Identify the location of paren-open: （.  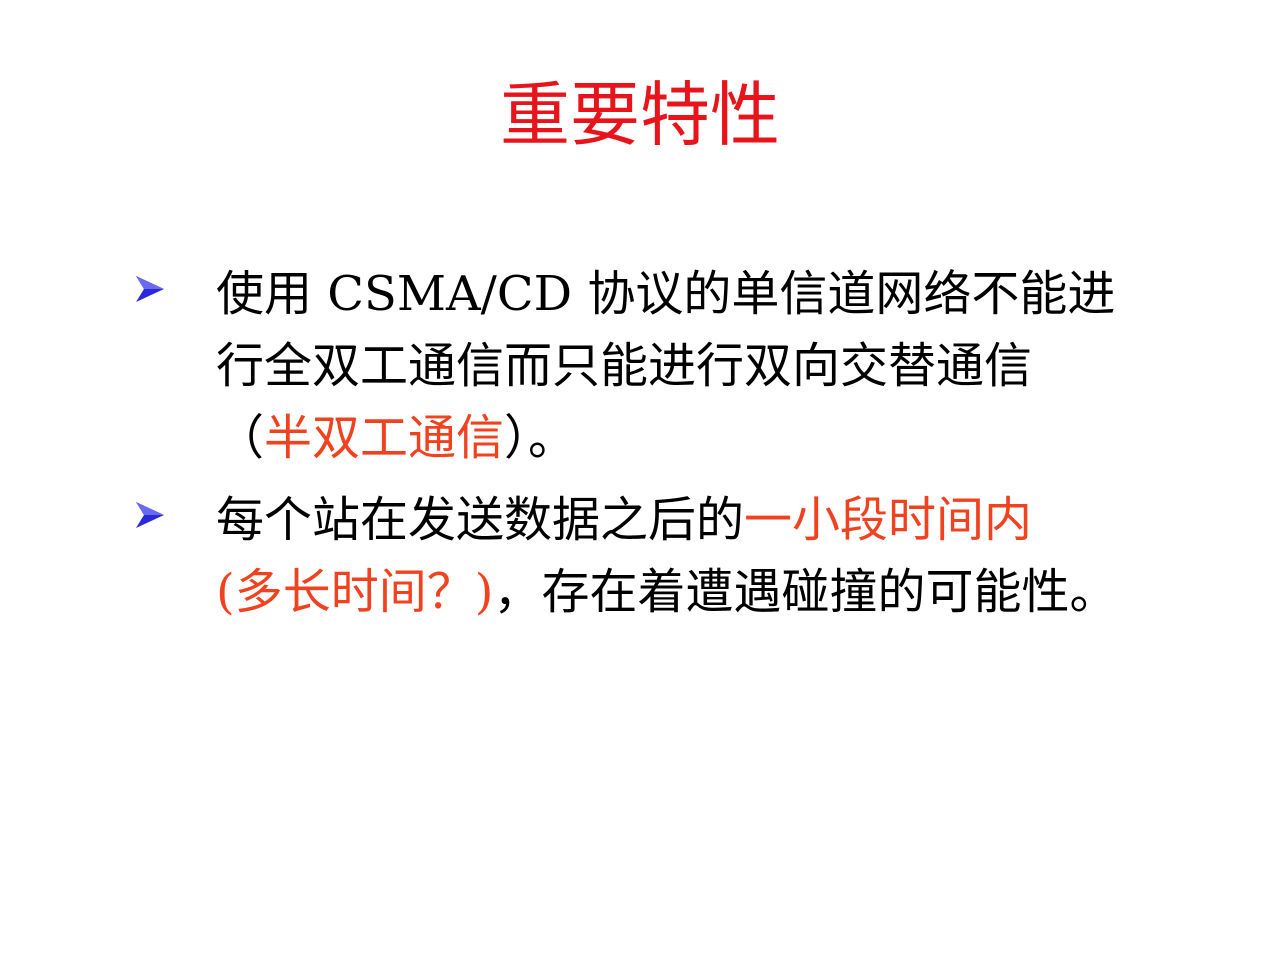
(240, 438).